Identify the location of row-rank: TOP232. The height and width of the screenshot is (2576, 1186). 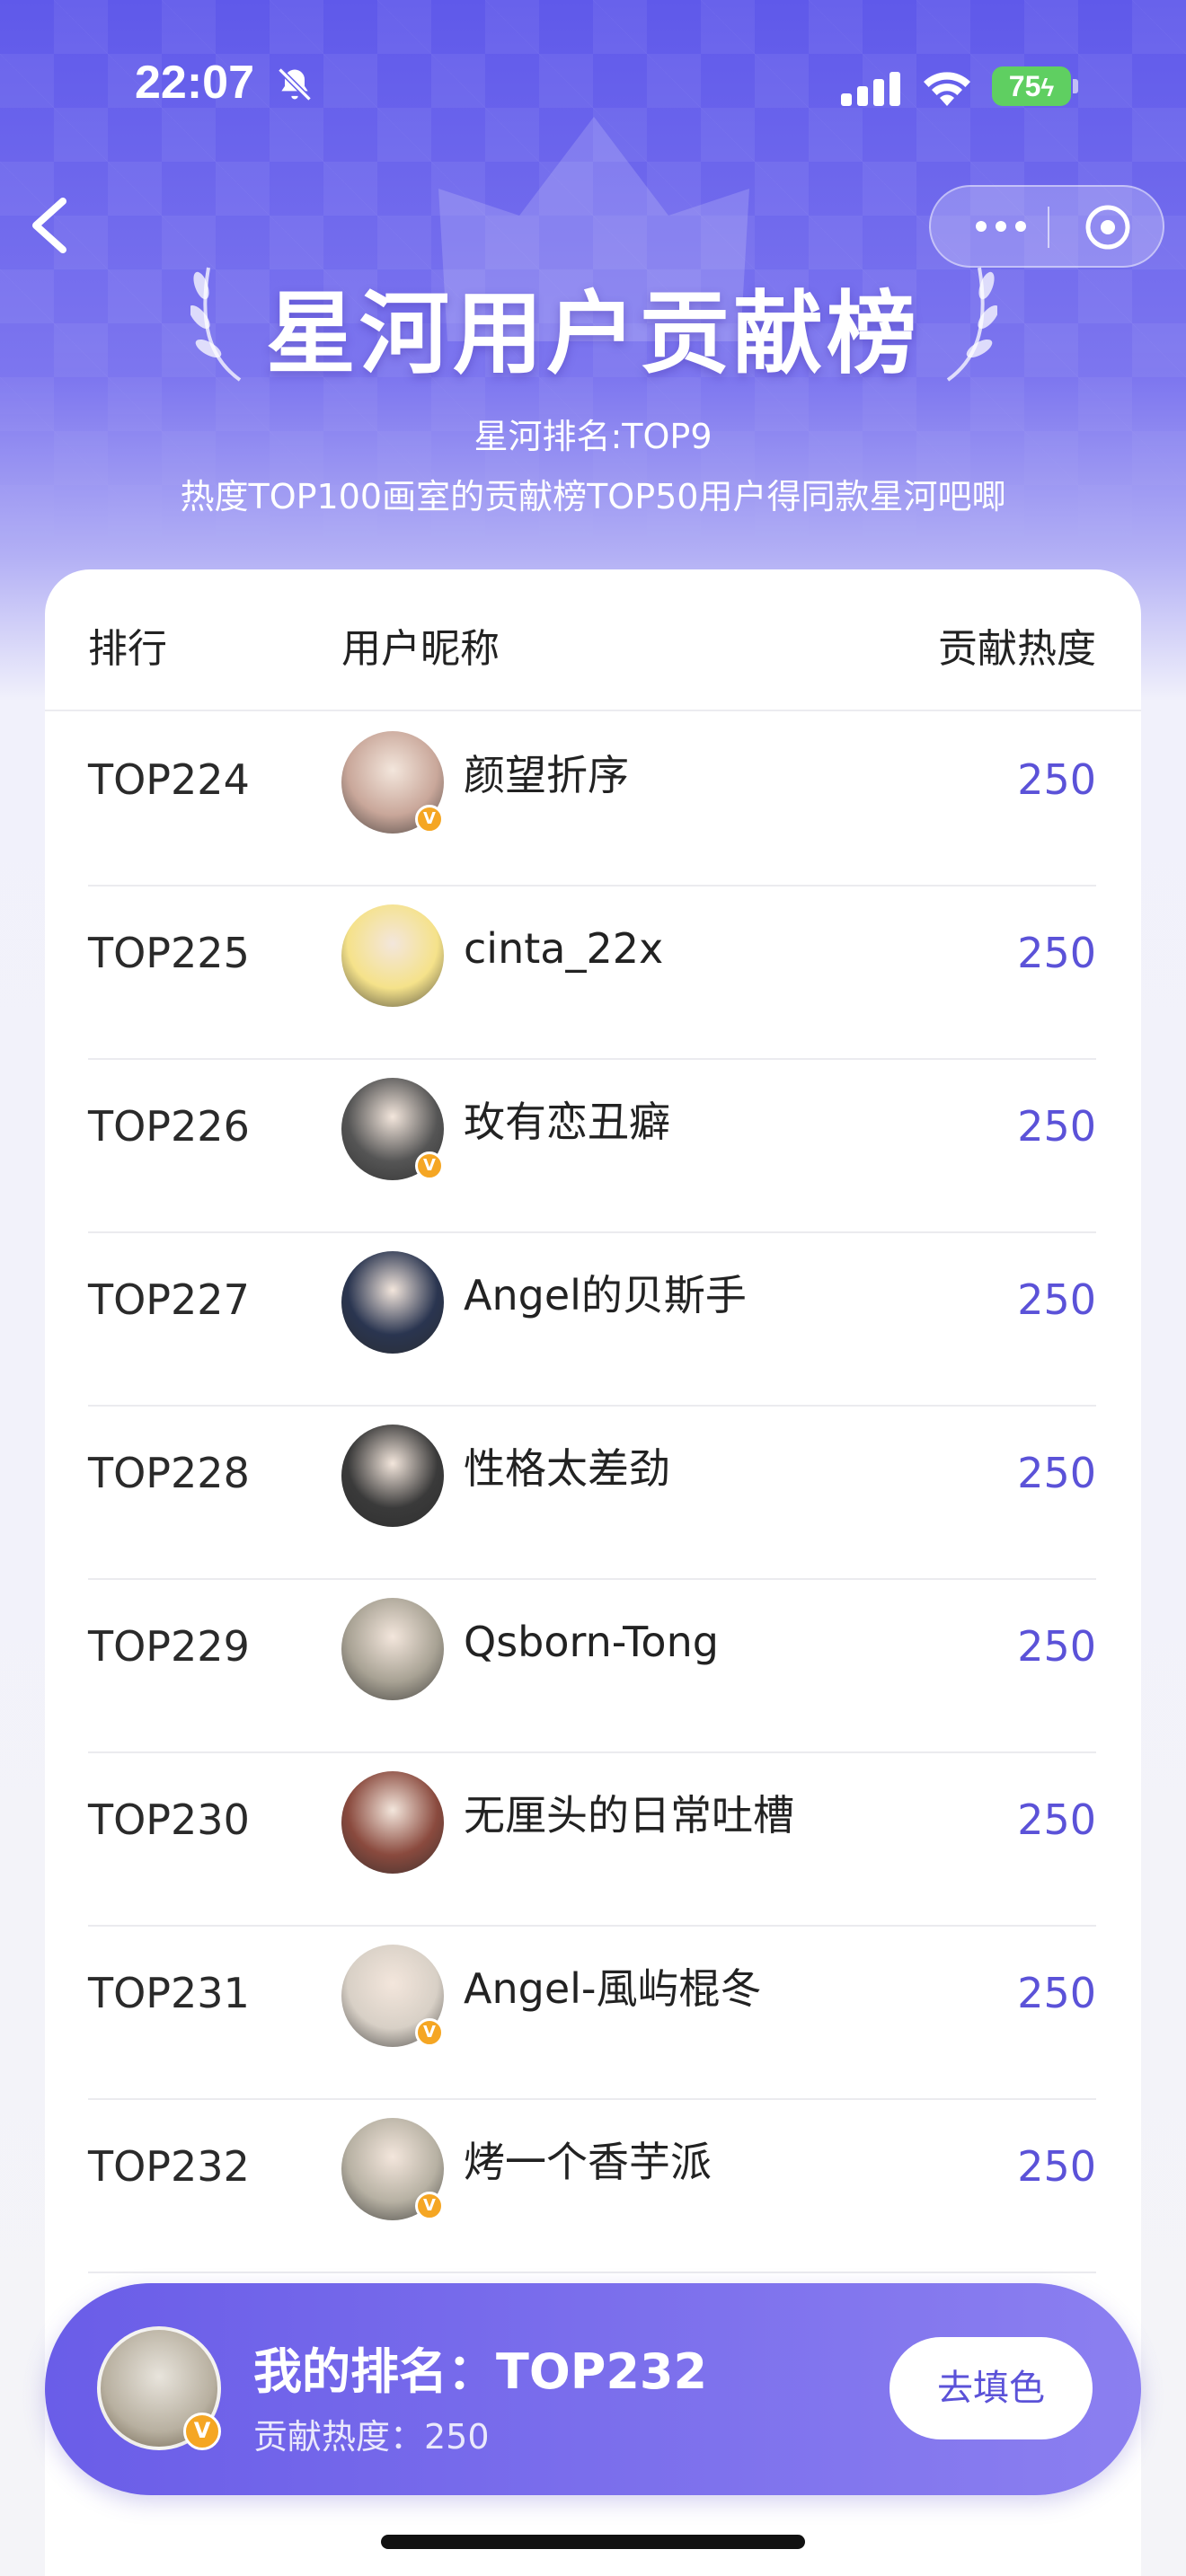
(169, 2166).